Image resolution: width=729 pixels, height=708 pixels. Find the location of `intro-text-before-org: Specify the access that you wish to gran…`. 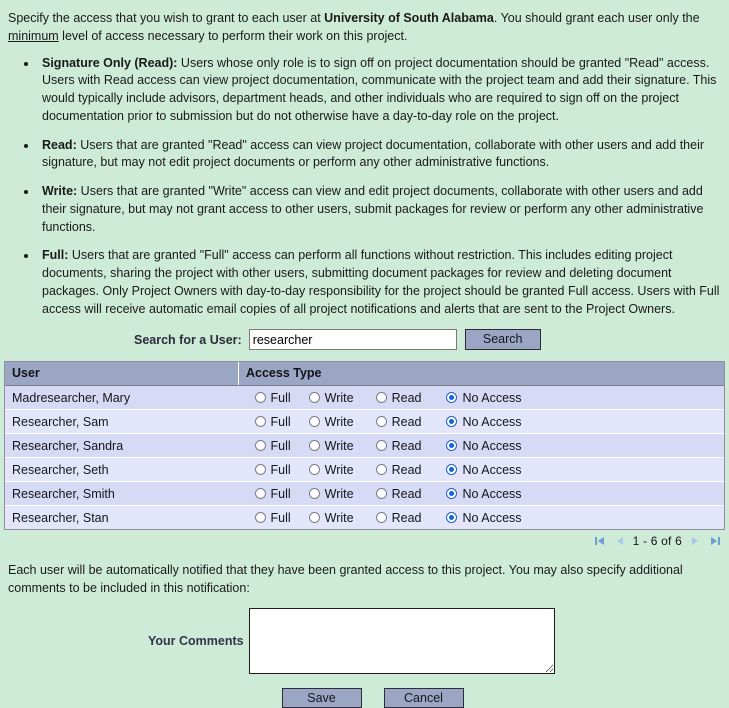

intro-text-before-org: Specify the access that you wish to gran… is located at coordinates (166, 18).